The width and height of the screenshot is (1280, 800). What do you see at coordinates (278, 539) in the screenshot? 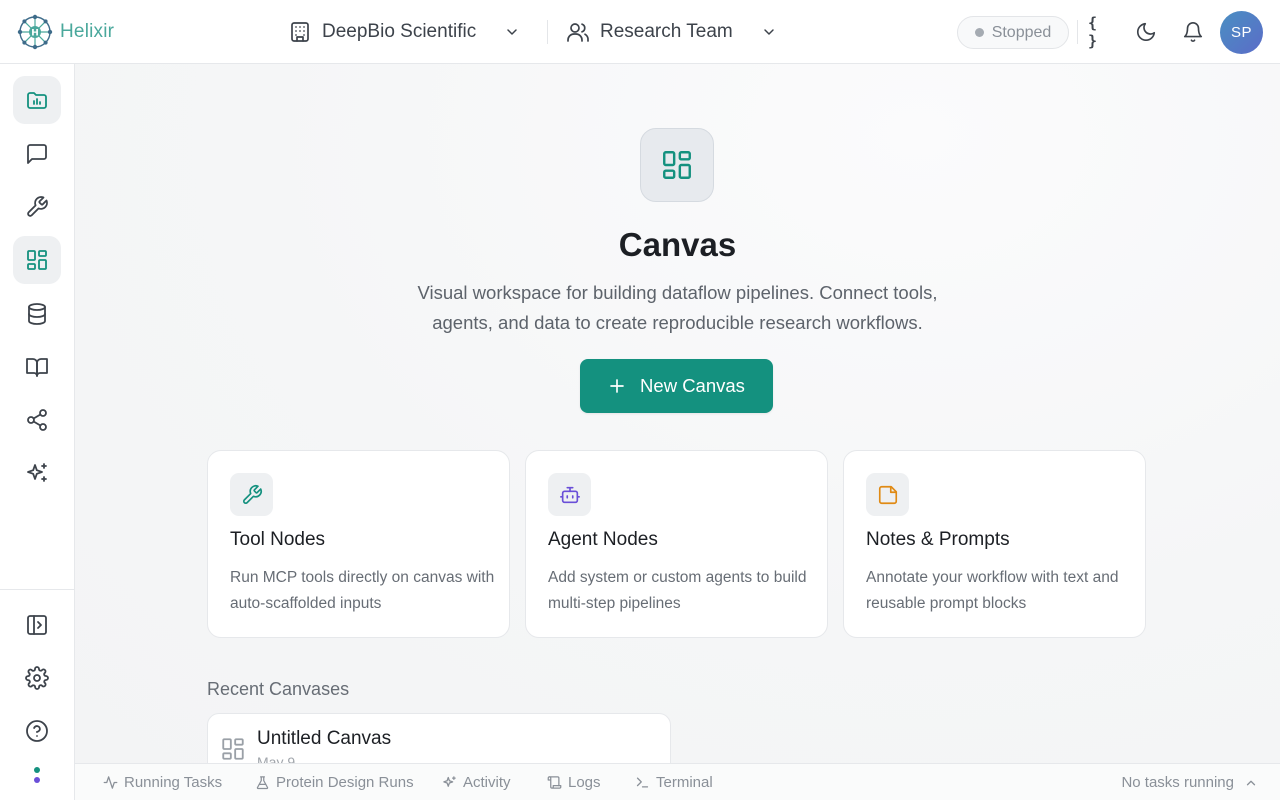
I see `card-title: Tool Nodes` at bounding box center [278, 539].